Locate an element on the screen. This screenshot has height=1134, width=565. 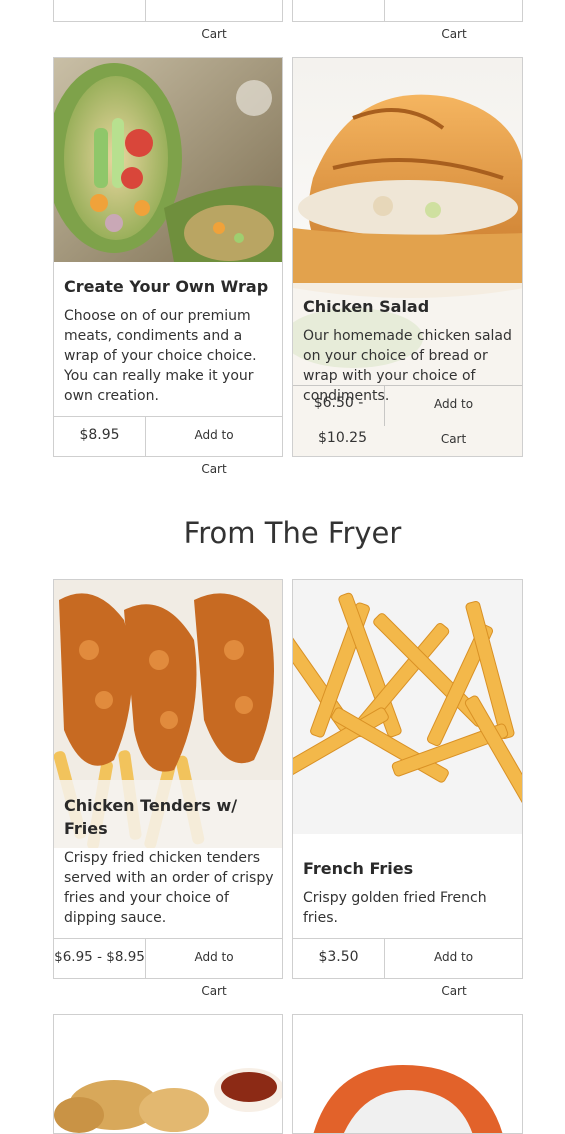
section-title: From The Fryer is located at coordinates (292, 533).